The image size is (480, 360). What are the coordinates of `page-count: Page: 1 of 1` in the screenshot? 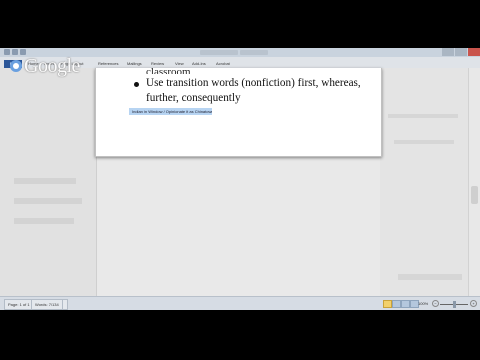 It's located at (19, 304).